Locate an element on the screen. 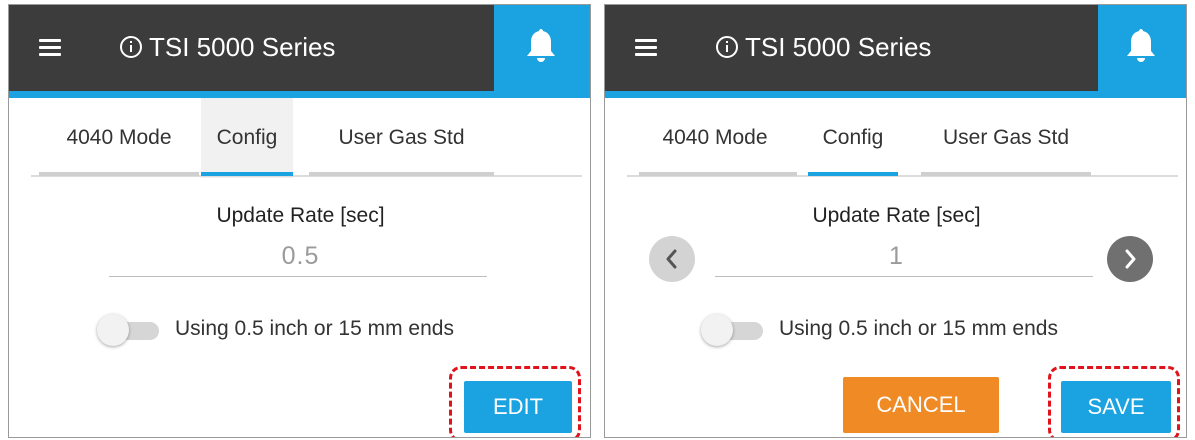 The image size is (1195, 440). chevron-left-icon is located at coordinates (671, 259).